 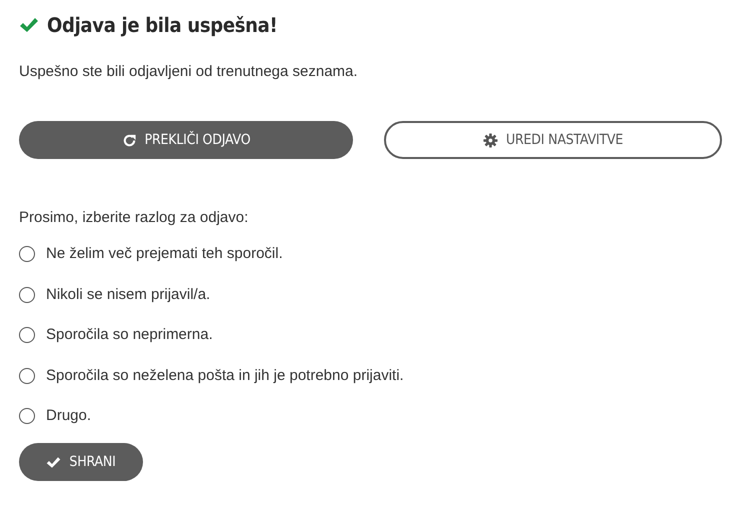 What do you see at coordinates (69, 416) in the screenshot?
I see `reason-label: Drugo.` at bounding box center [69, 416].